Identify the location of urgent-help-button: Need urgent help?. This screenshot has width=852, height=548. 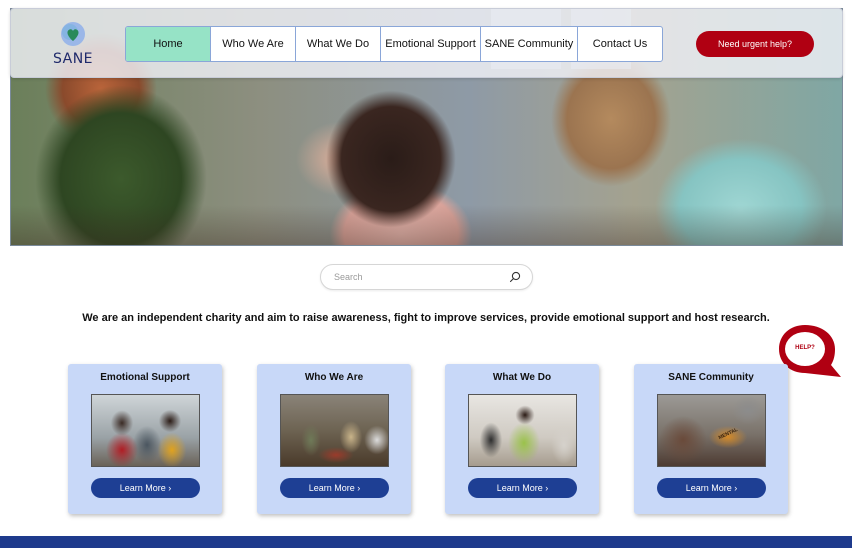
(755, 44).